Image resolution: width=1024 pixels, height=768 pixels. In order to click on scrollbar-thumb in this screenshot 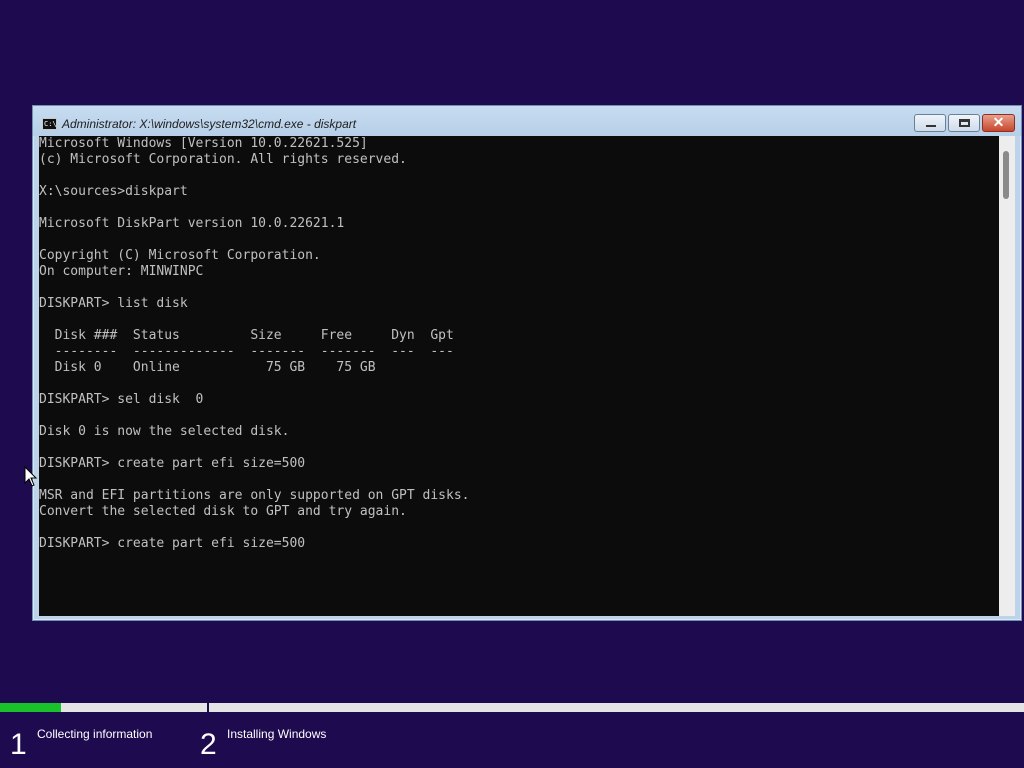, I will do `click(1006, 175)`.